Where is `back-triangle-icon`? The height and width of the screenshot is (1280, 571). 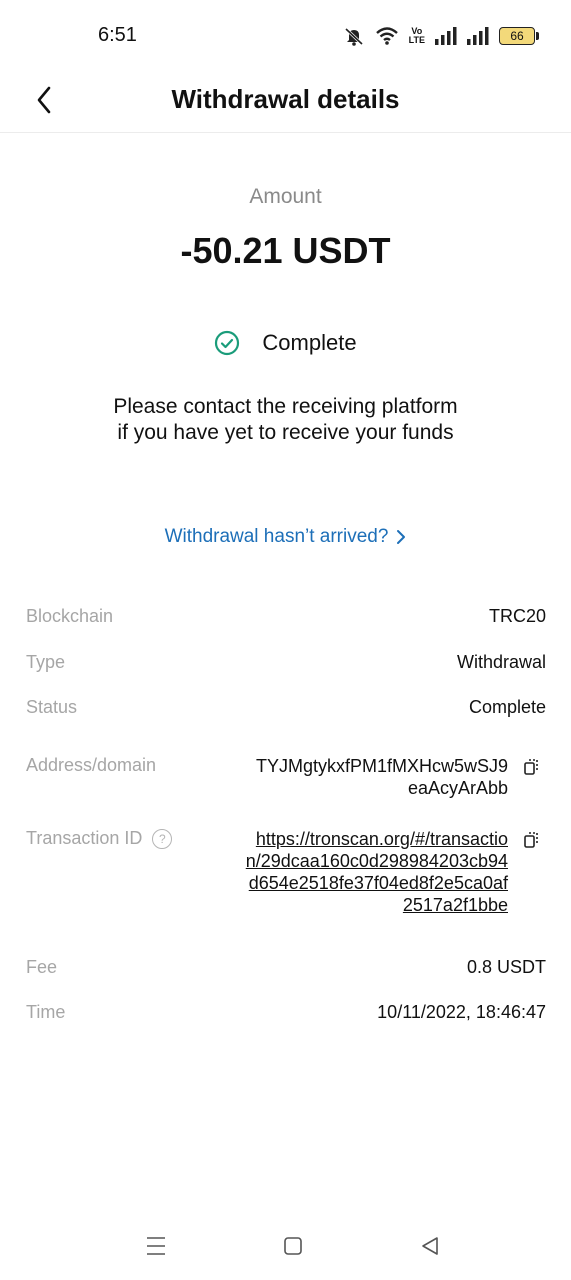
back-triangle-icon is located at coordinates (430, 1246).